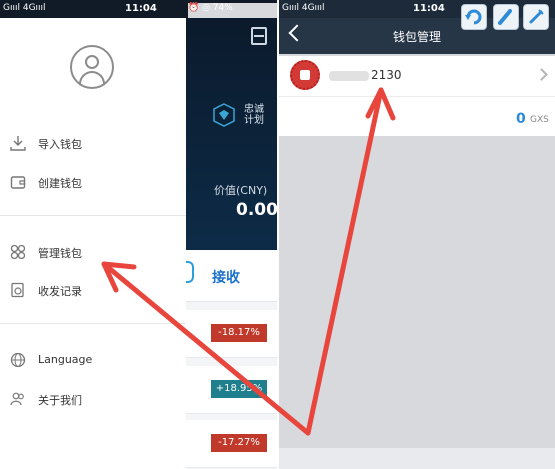  What do you see at coordinates (417, 458) in the screenshot?
I see `bottom-bar` at bounding box center [417, 458].